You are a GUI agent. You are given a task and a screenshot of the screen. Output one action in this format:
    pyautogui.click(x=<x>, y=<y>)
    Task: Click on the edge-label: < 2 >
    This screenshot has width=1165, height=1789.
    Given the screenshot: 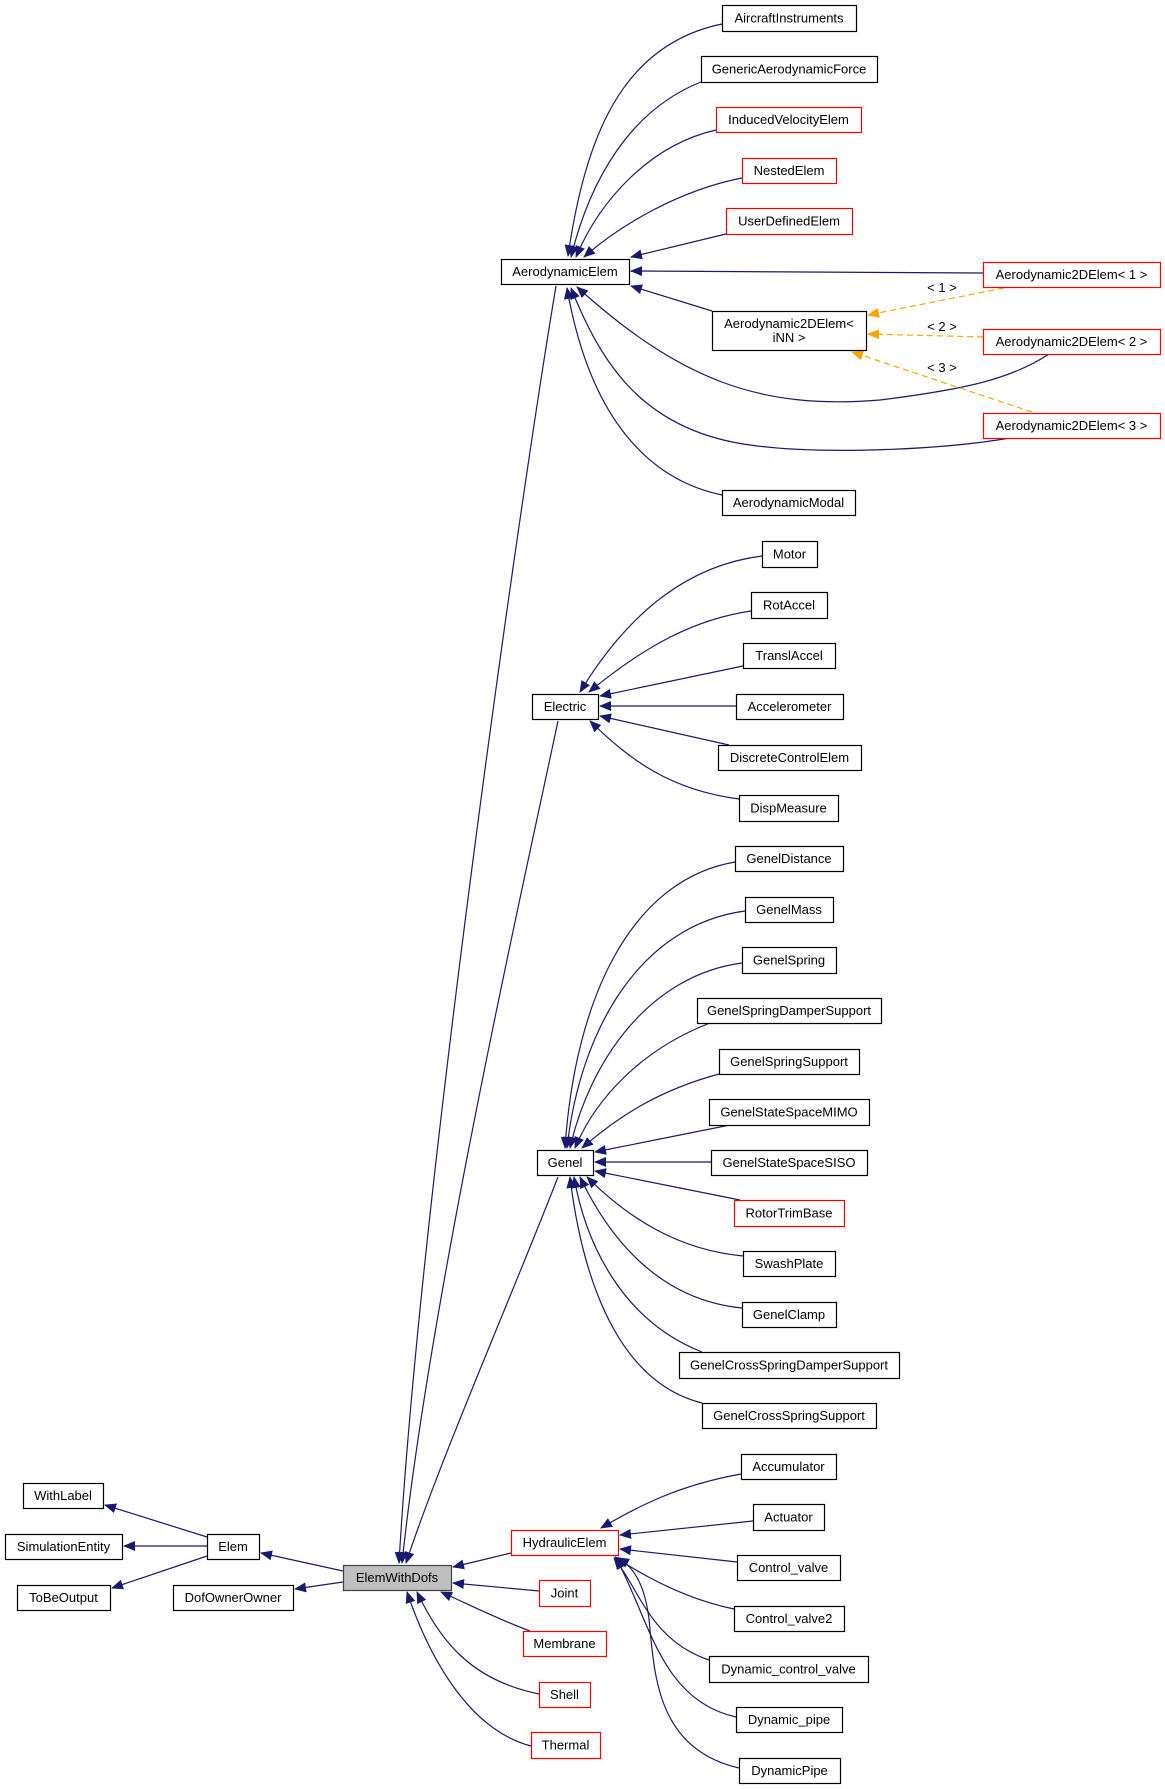 What is the action you would take?
    pyautogui.click(x=942, y=326)
    